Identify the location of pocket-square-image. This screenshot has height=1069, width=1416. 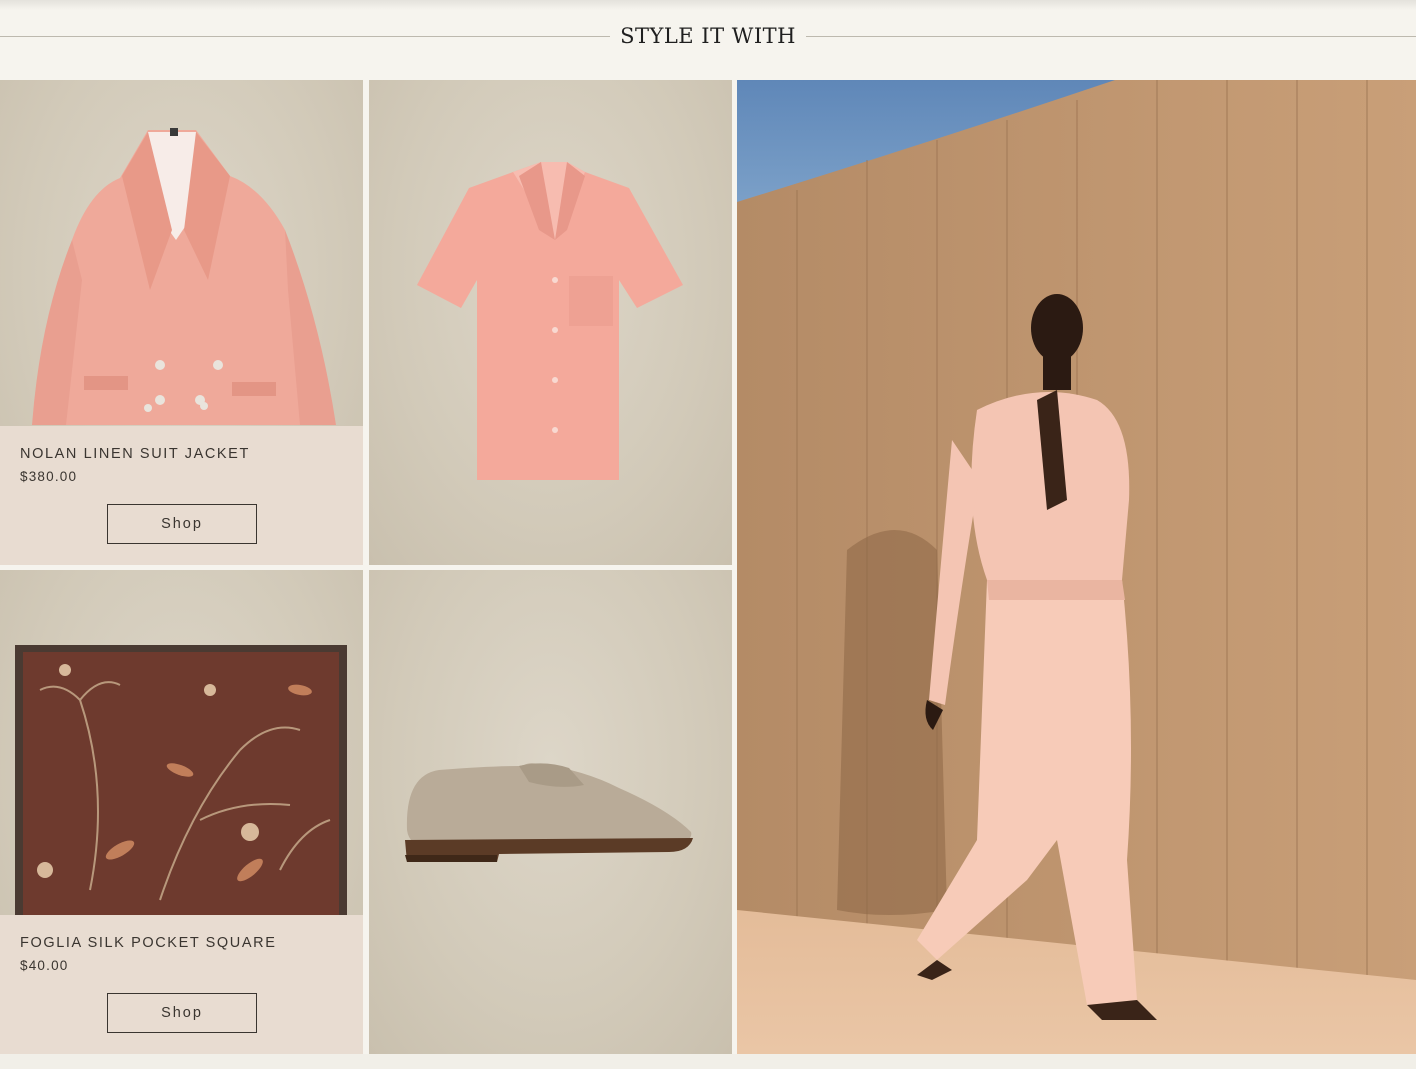
(181, 742).